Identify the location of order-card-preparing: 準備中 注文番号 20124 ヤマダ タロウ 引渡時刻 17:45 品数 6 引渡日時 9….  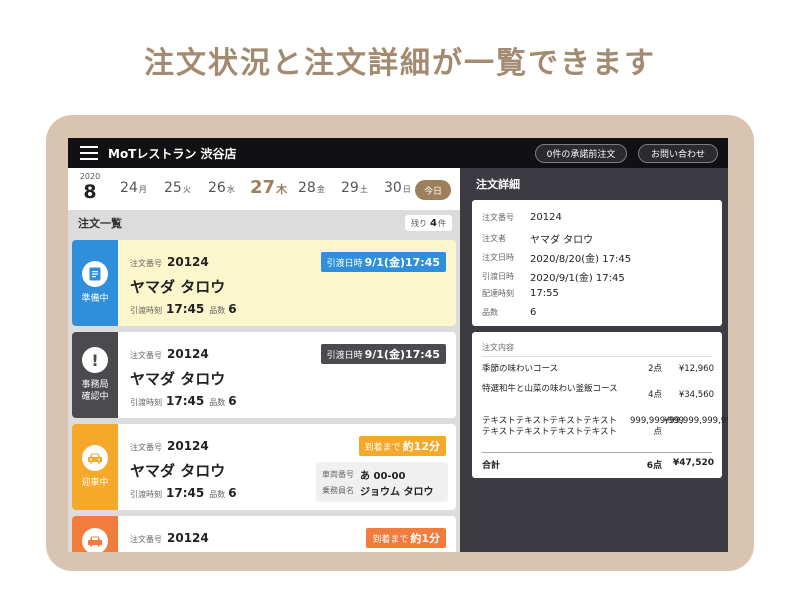
(264, 283).